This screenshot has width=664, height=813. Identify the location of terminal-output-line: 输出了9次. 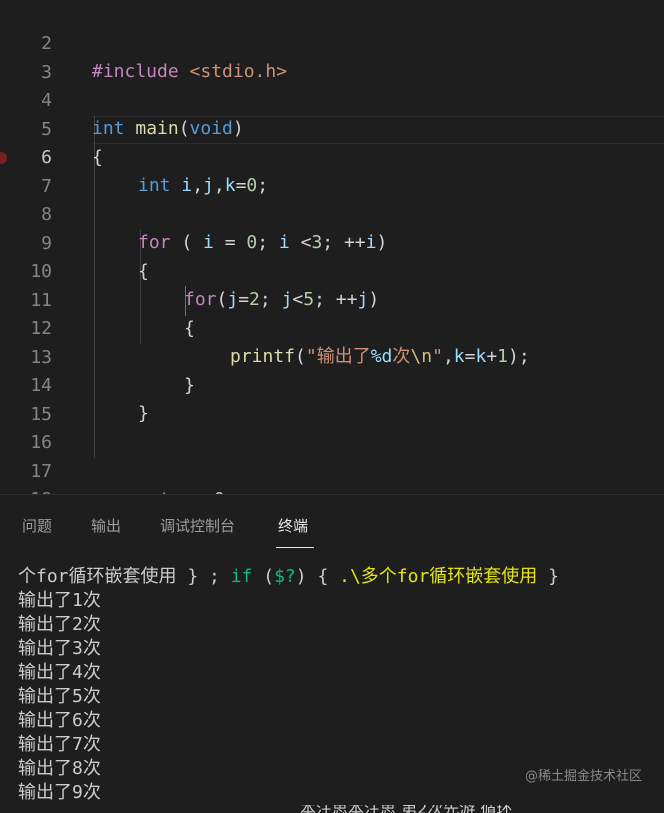
(59, 792).